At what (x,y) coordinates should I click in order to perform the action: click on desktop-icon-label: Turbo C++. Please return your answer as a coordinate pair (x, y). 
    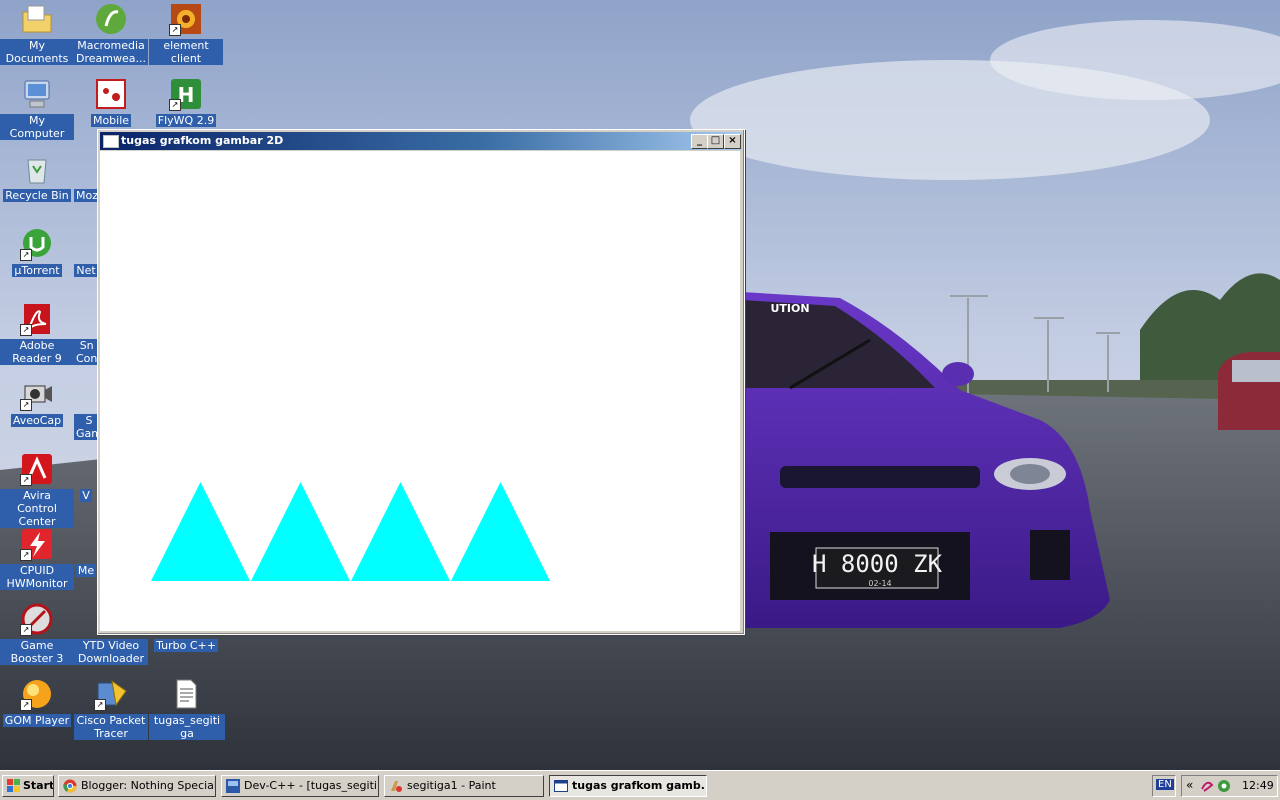
    Looking at the image, I should click on (186, 645).